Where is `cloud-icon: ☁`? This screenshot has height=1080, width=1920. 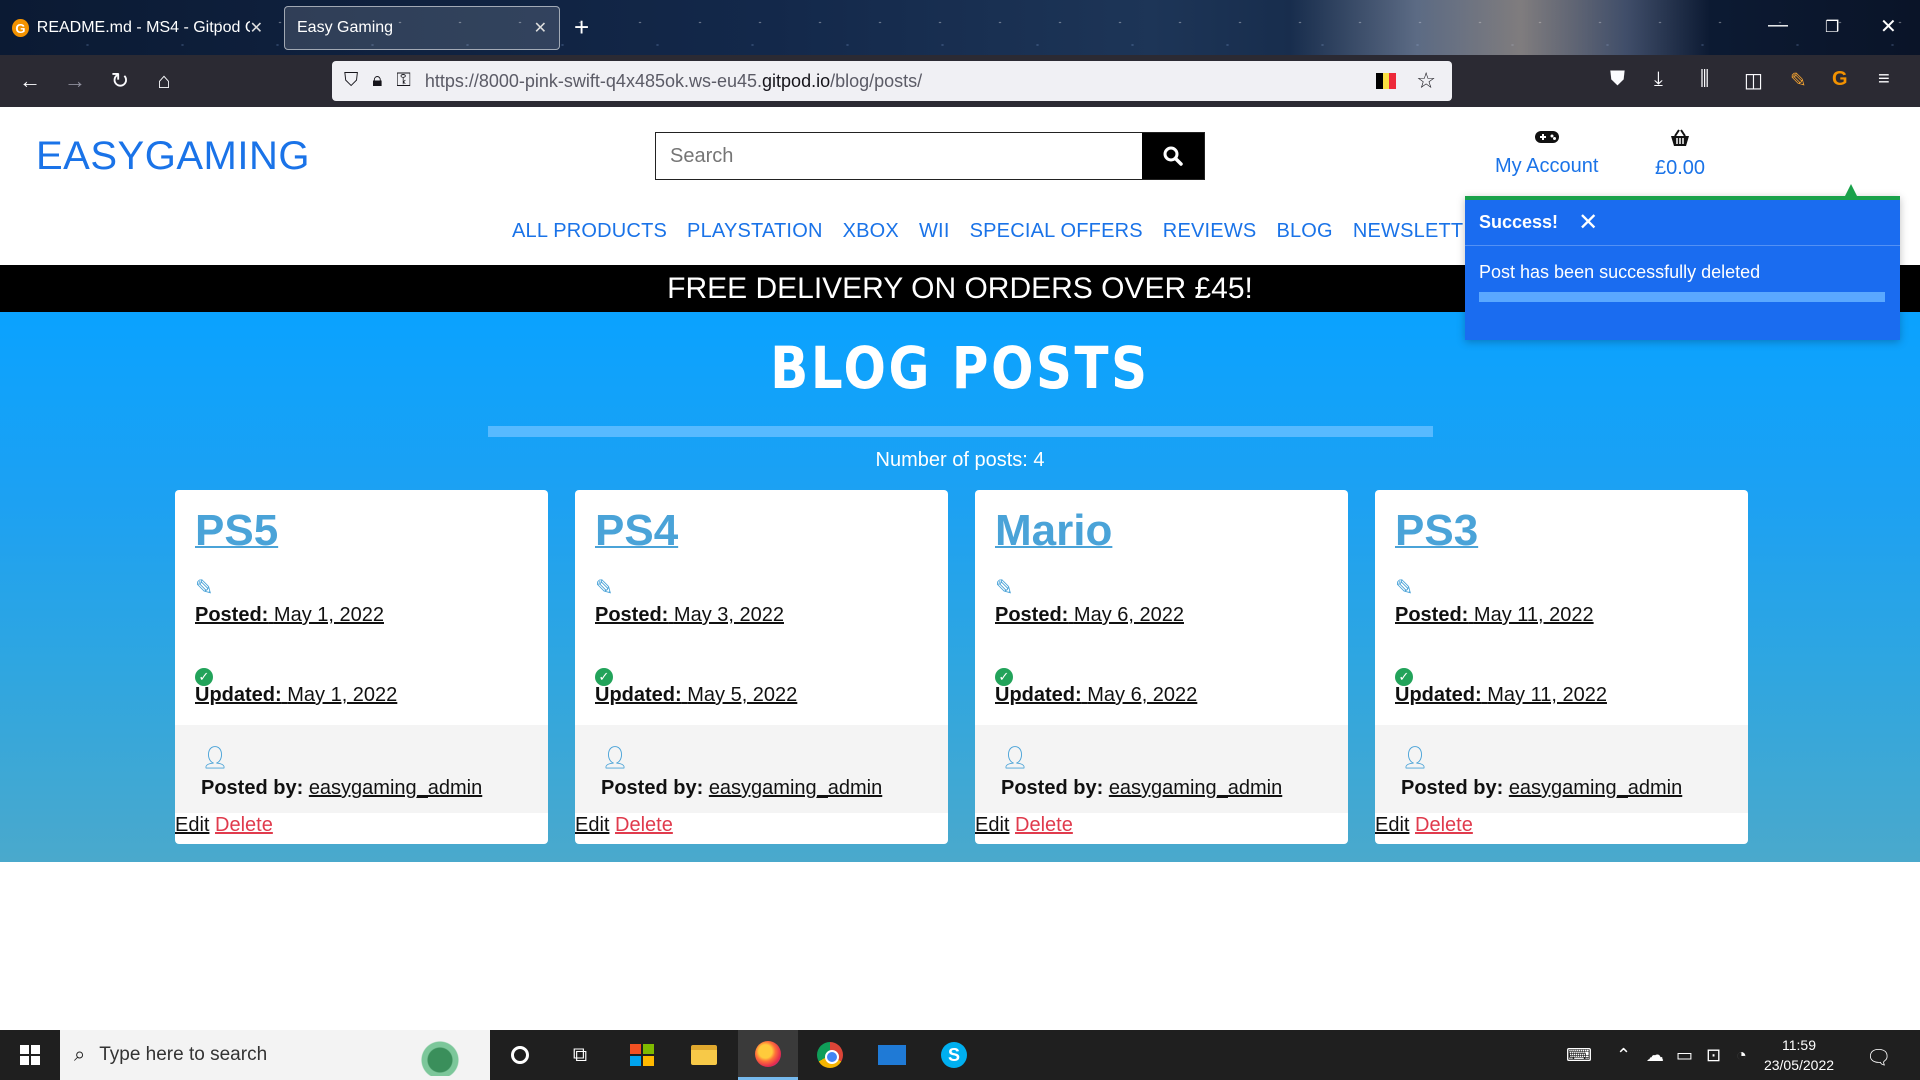 cloud-icon: ☁ is located at coordinates (1655, 1055).